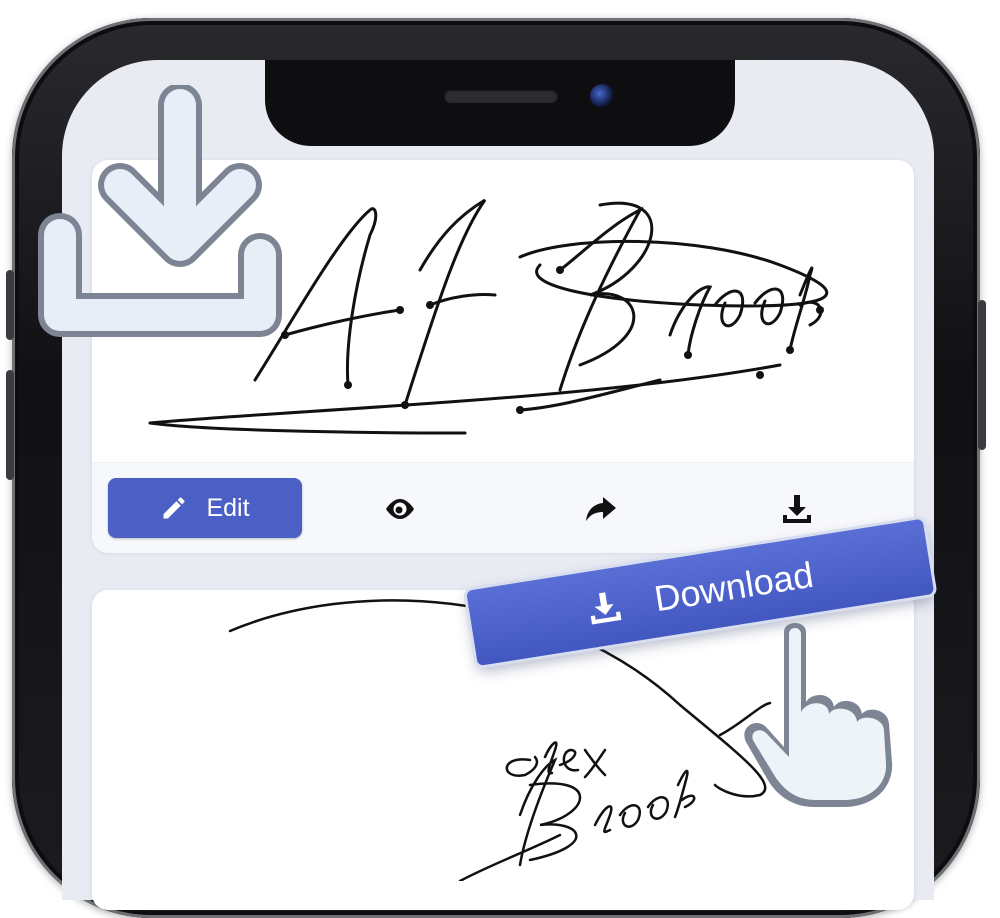 The width and height of the screenshot is (1000, 918). I want to click on download-icon, so click(797, 509).